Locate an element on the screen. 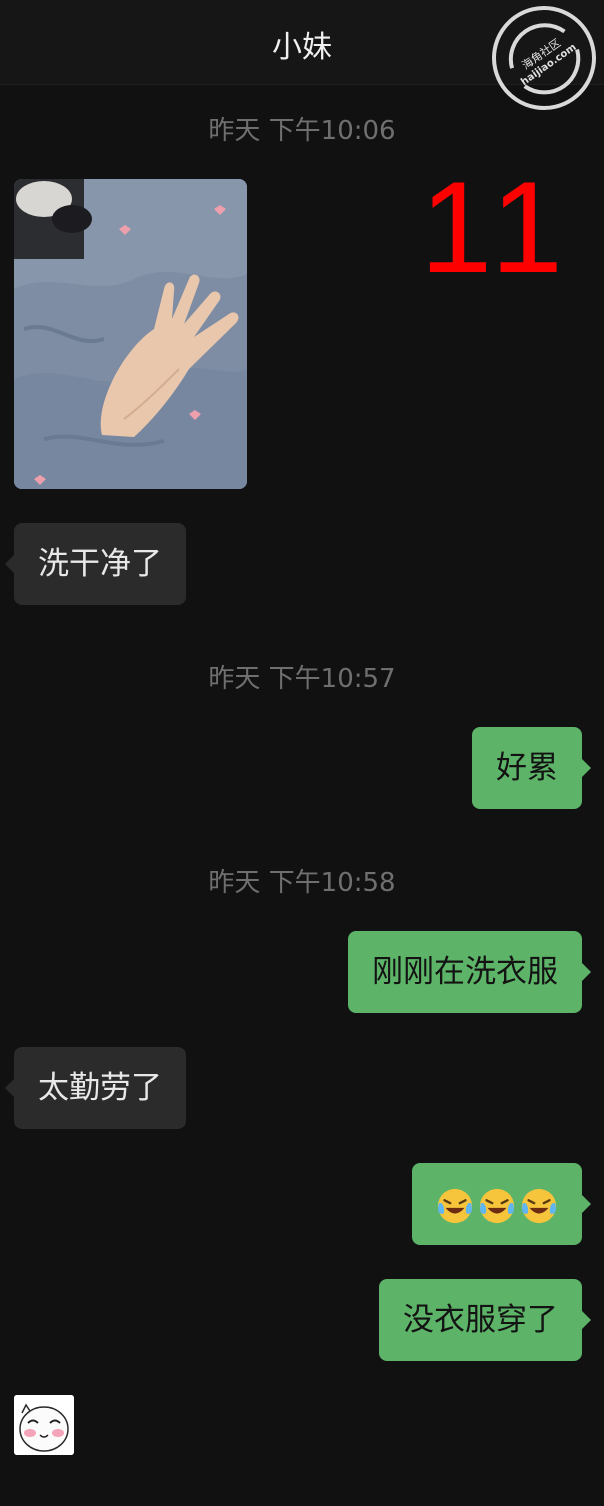  timestamp-1: 昨天 下午10:06 is located at coordinates (302, 131).